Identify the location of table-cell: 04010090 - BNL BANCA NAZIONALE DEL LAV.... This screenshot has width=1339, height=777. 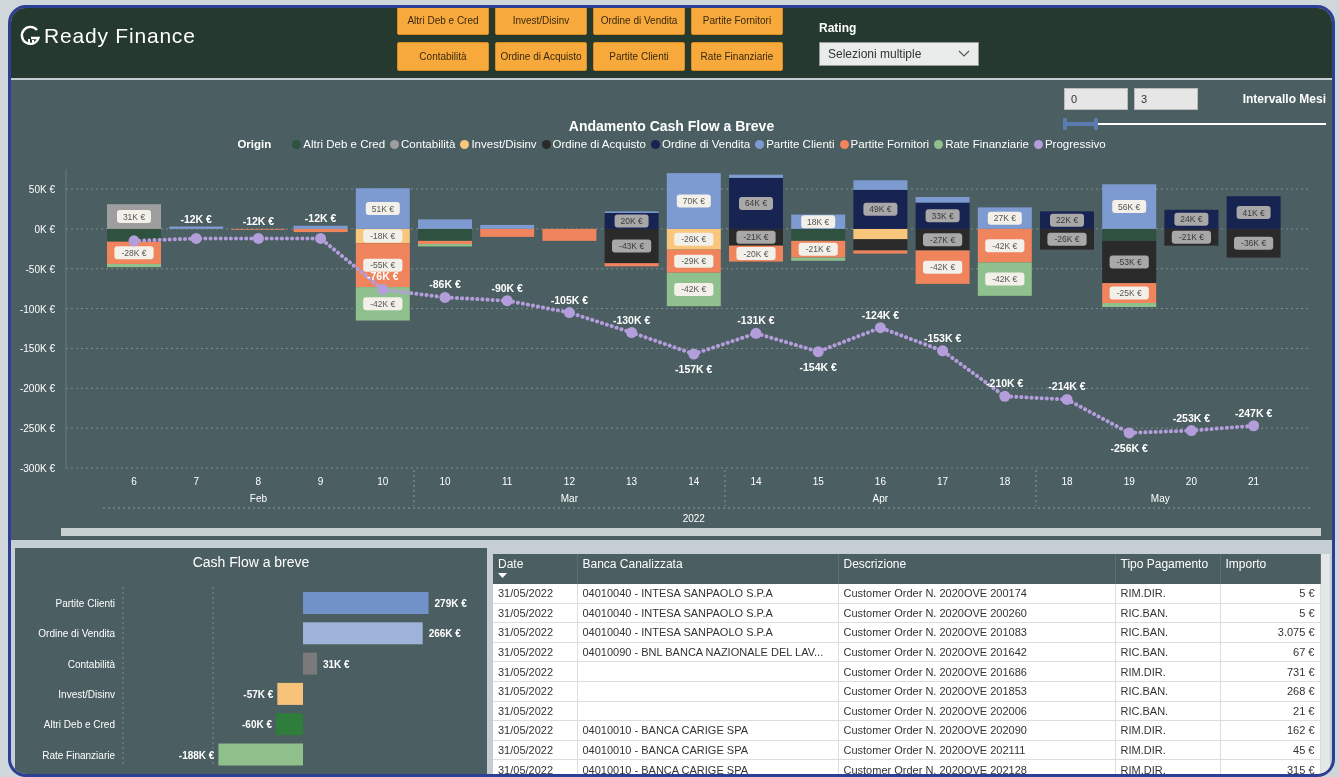
(707, 652).